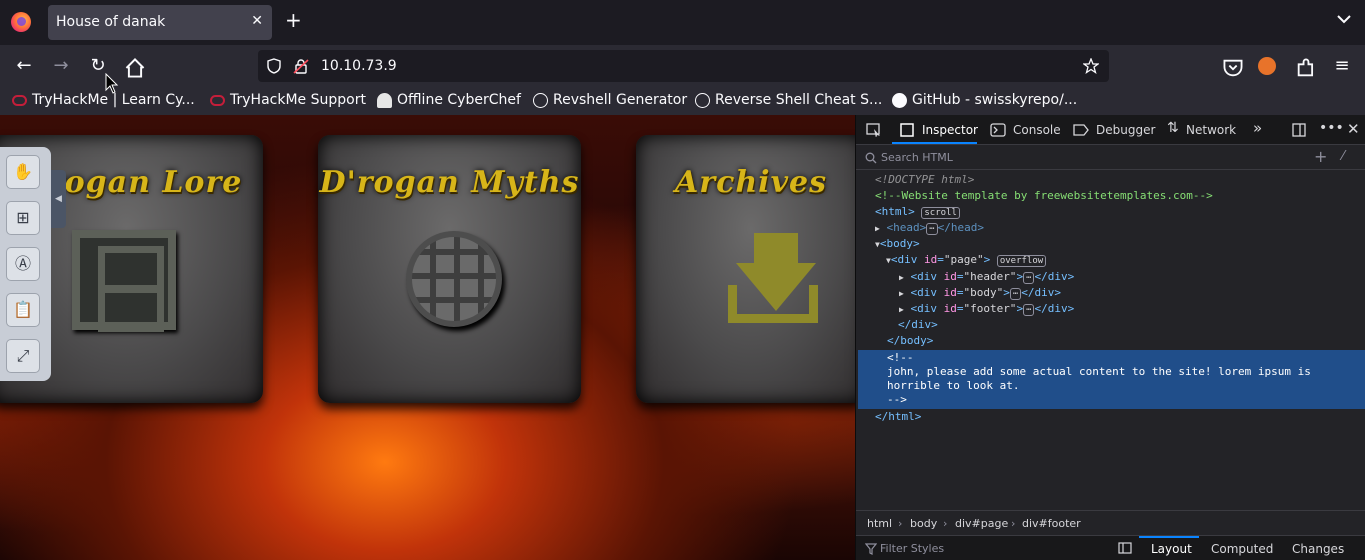 Image resolution: width=1365 pixels, height=560 pixels. What do you see at coordinates (384, 100) in the screenshot?
I see `chef-hat-icon` at bounding box center [384, 100].